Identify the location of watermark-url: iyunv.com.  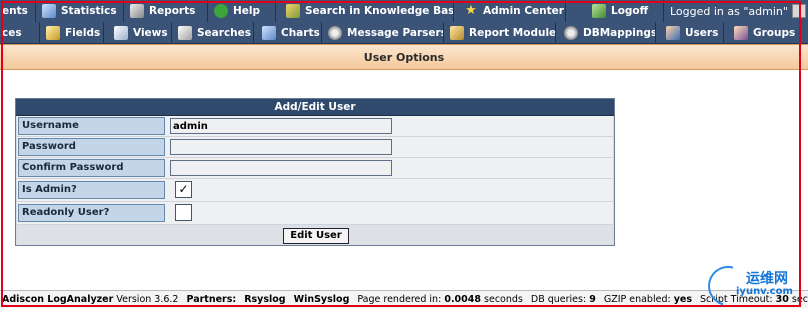
(764, 291).